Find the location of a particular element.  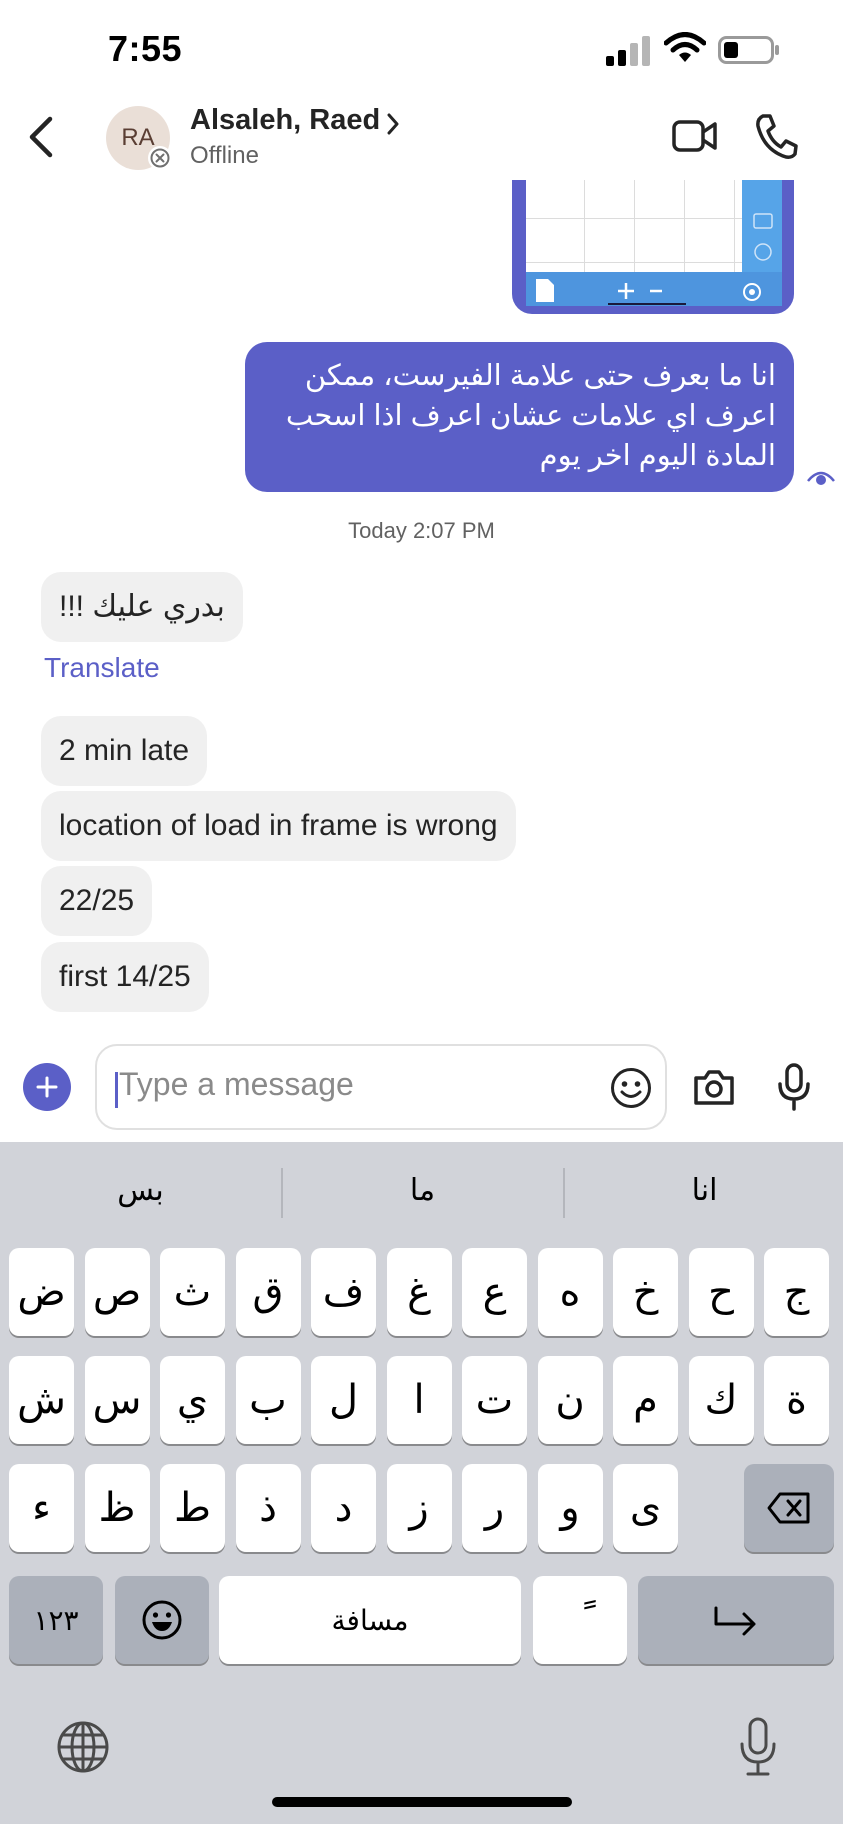

image-message is located at coordinates (653, 247).